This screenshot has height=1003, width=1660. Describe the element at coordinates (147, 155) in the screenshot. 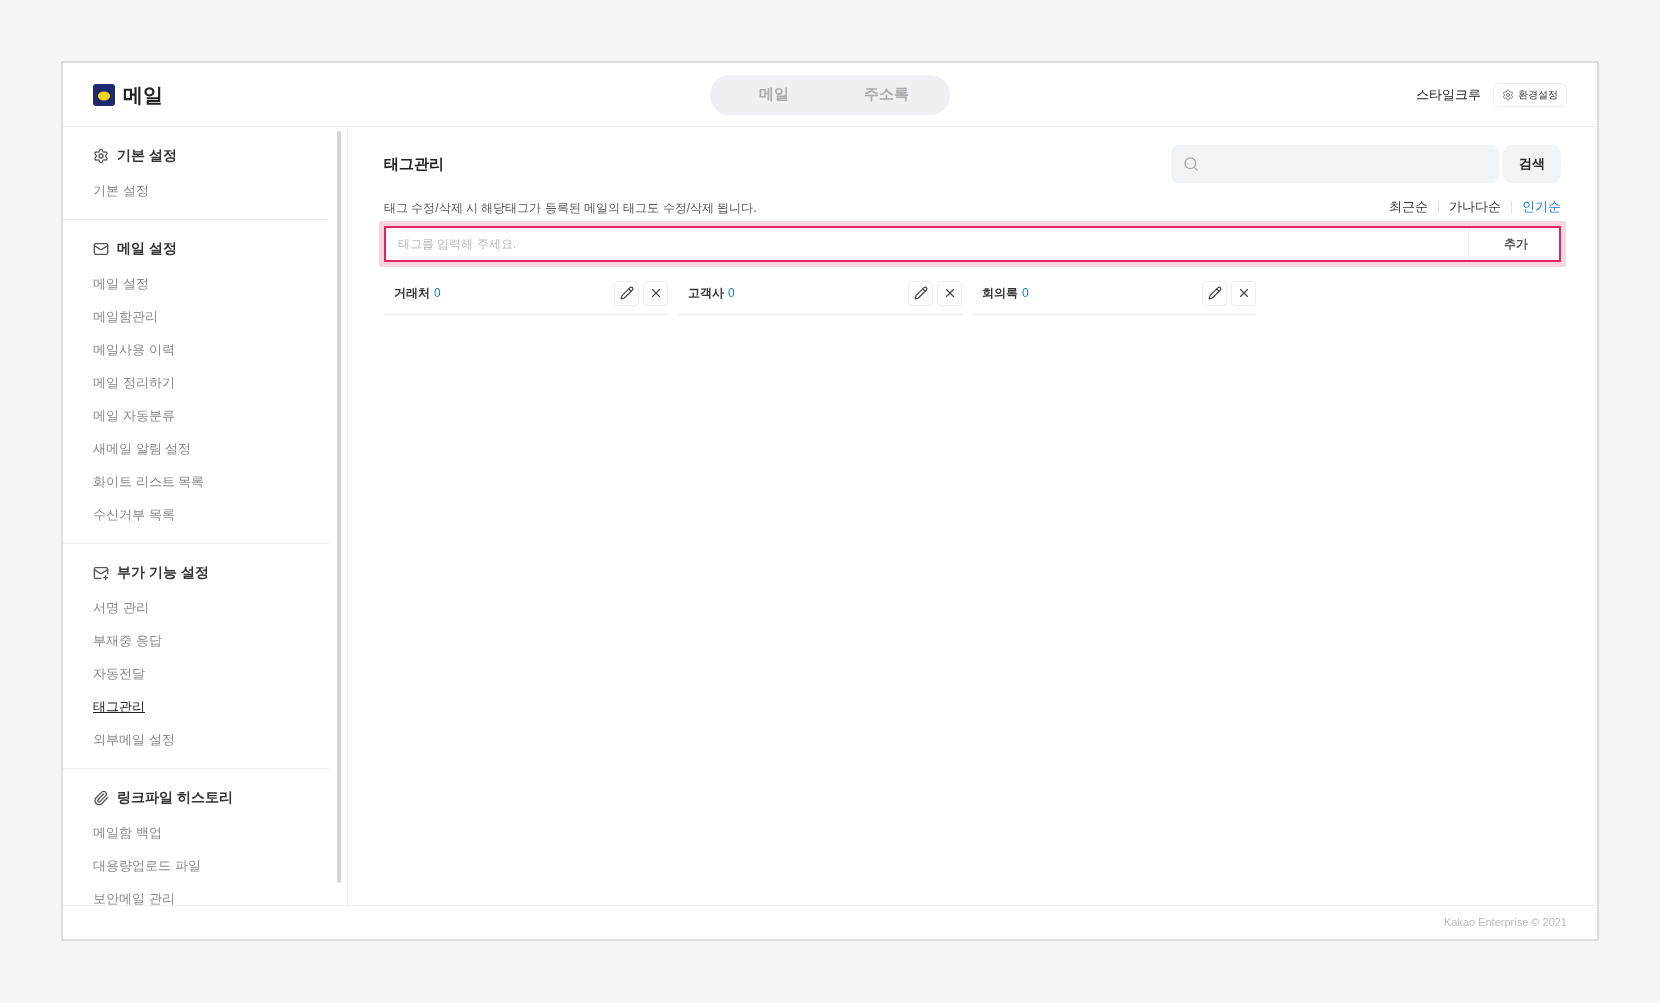

I see `section-heading: 기본 설정` at that location.